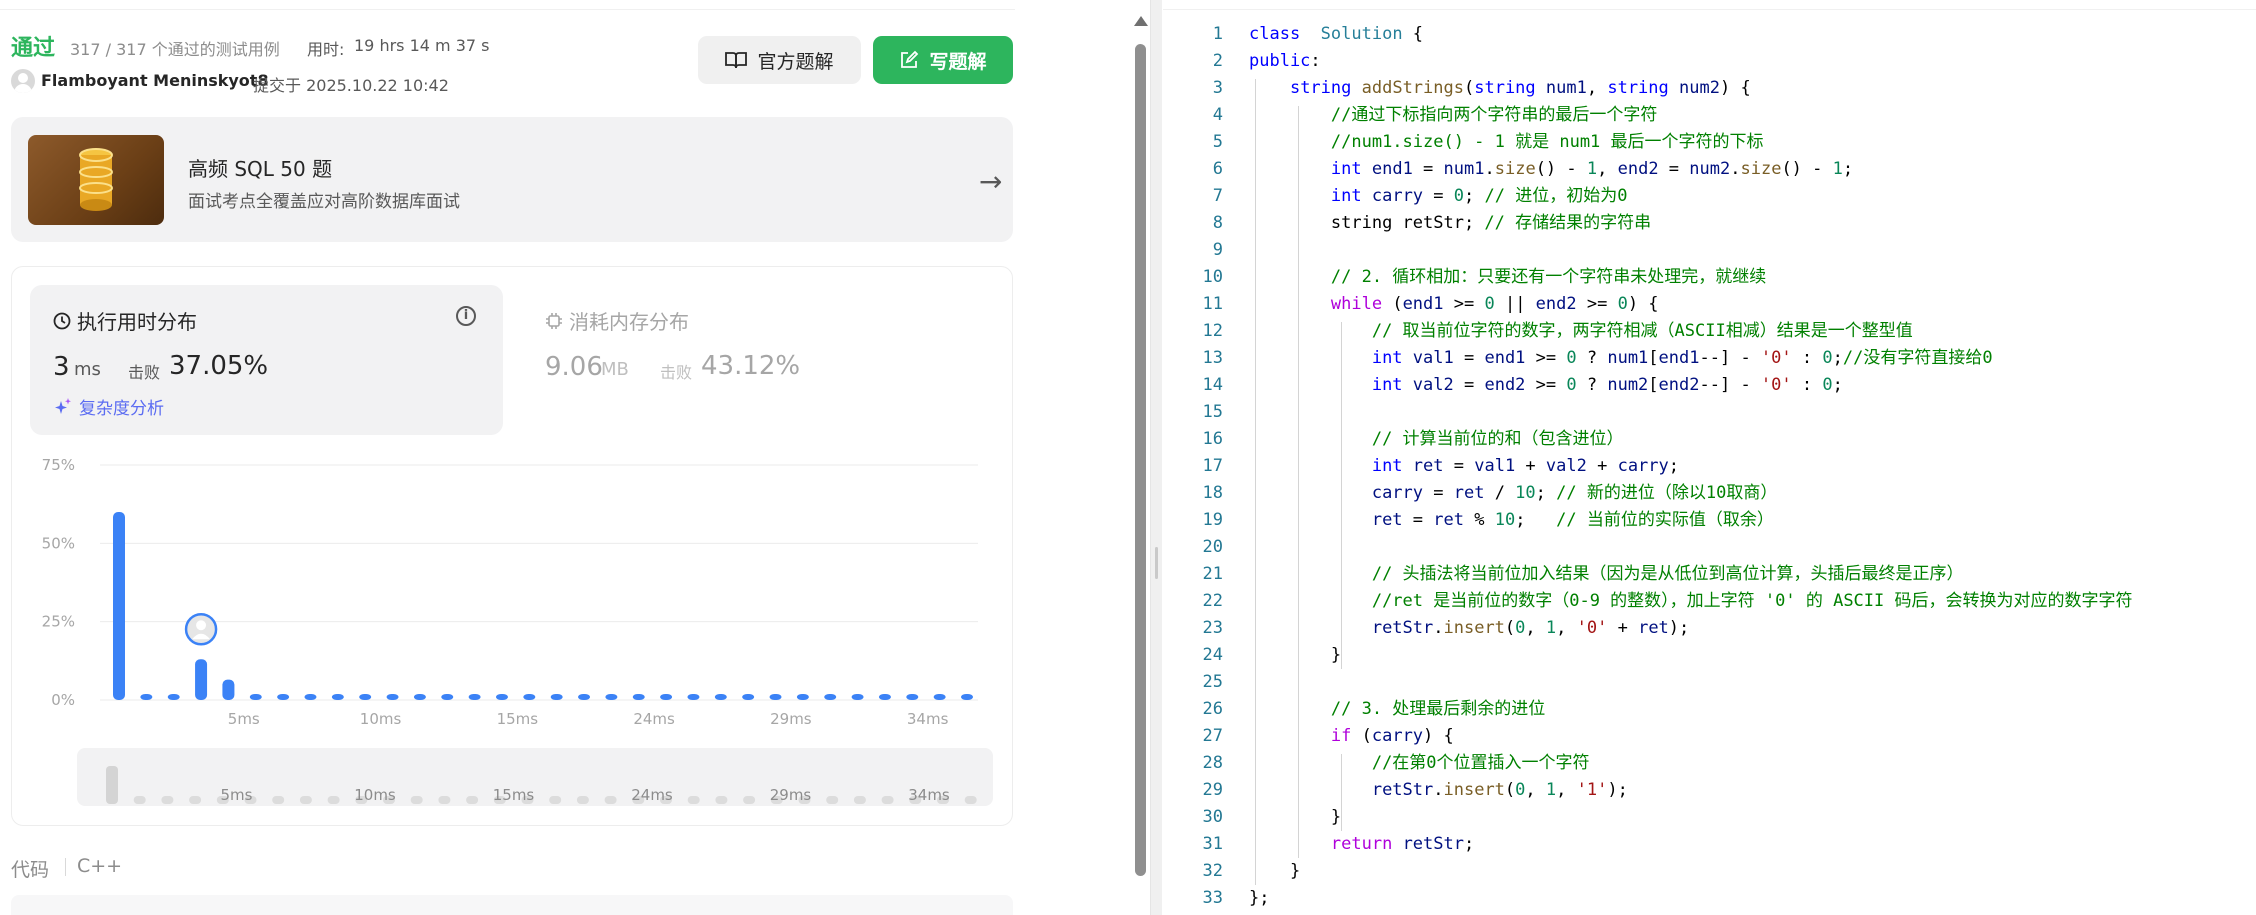 The image size is (2256, 915). What do you see at coordinates (1709, 547) in the screenshot?
I see `code-line: 20` at bounding box center [1709, 547].